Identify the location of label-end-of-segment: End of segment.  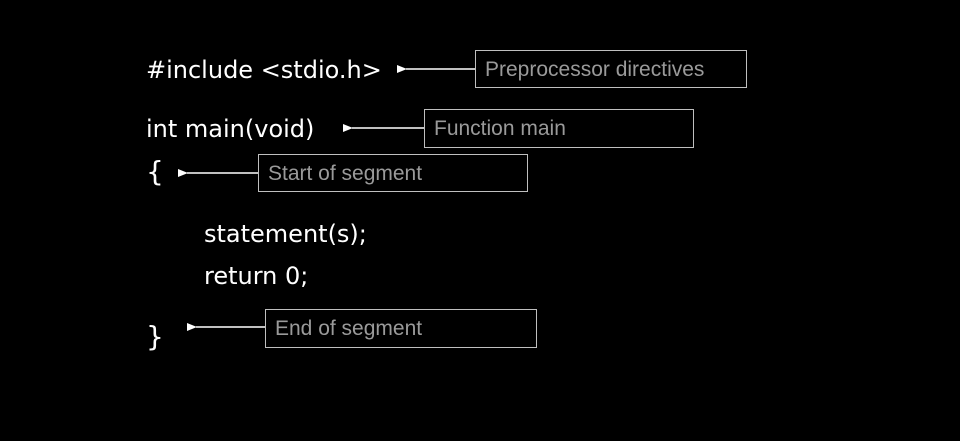
(401, 328).